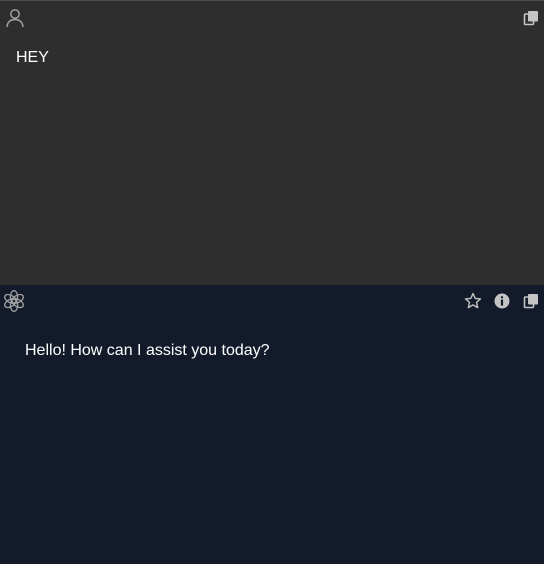 The width and height of the screenshot is (544, 564). What do you see at coordinates (32, 57) in the screenshot?
I see `user-message-text: HEY` at bounding box center [32, 57].